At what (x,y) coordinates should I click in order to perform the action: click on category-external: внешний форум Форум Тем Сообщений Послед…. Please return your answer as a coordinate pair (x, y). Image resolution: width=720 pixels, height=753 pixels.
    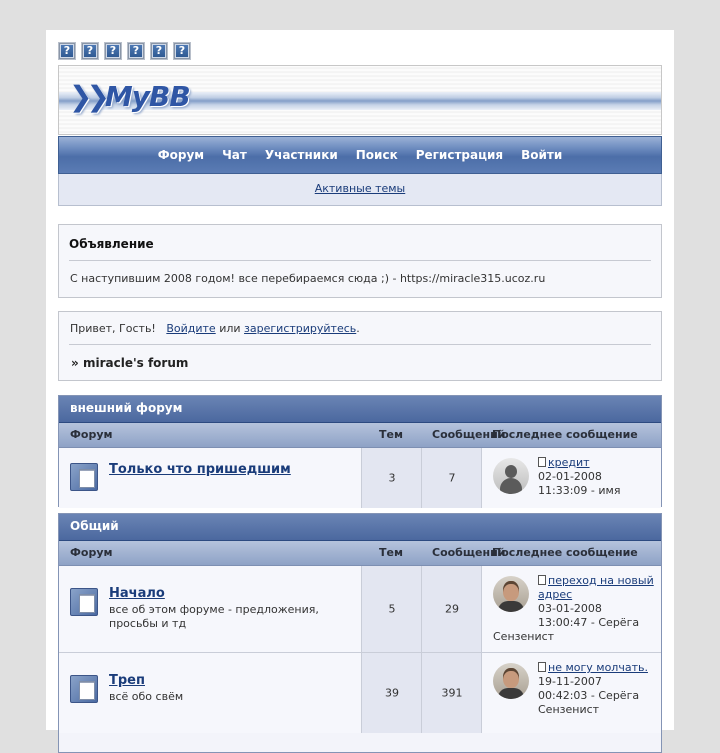
    Looking at the image, I should click on (360, 451).